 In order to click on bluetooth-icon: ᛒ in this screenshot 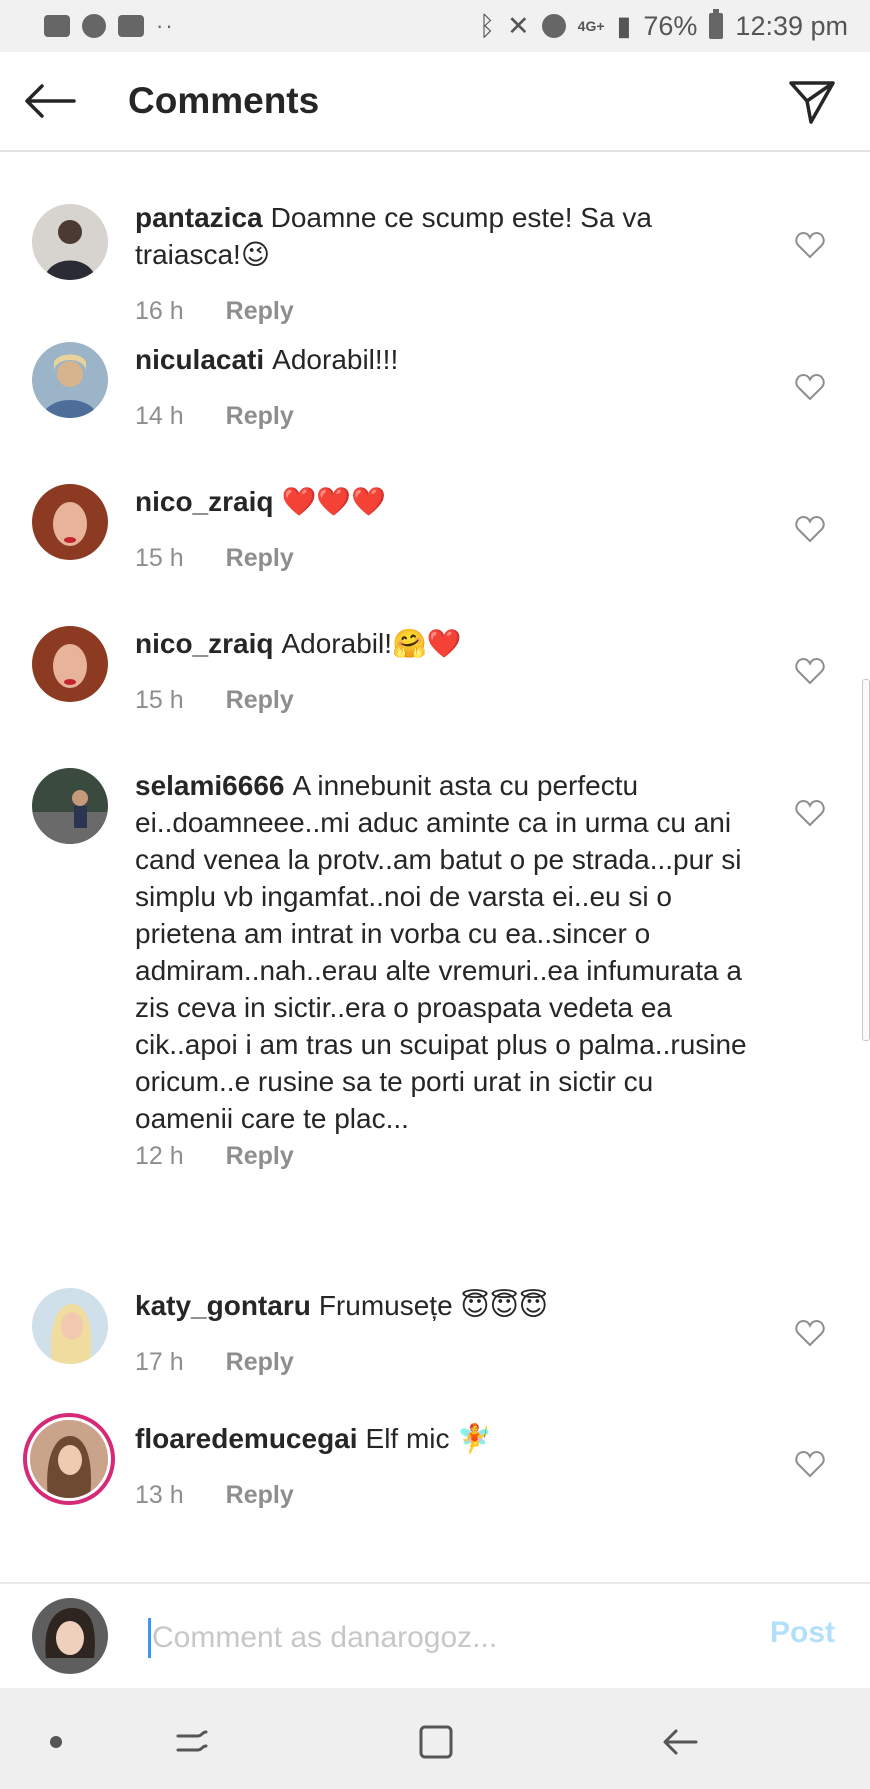, I will do `click(487, 25)`.